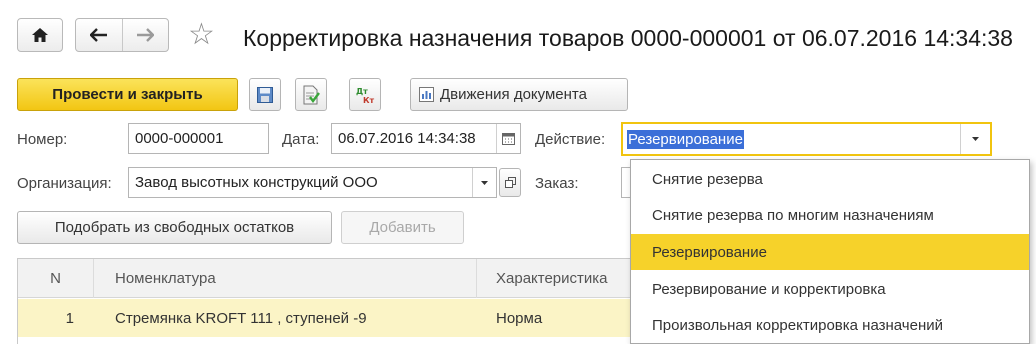 The height and width of the screenshot is (344, 1036). I want to click on debit-credit-icon: Дт Кт, so click(365, 96).